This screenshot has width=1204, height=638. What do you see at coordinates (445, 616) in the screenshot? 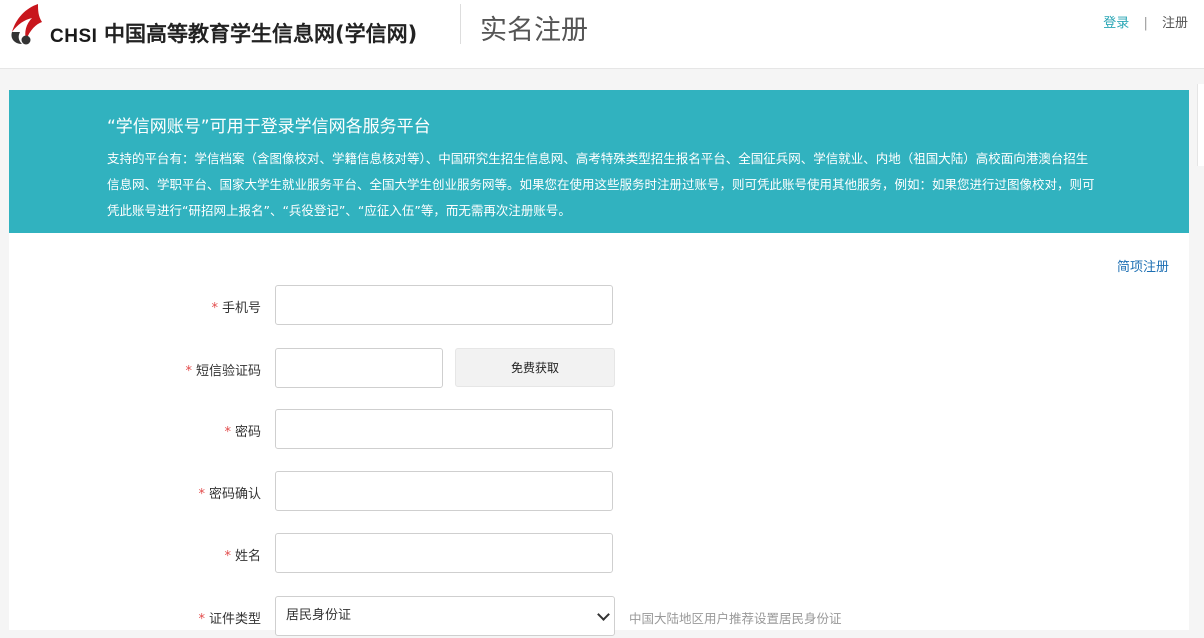
I see `id-type-select: 居民身份证` at bounding box center [445, 616].